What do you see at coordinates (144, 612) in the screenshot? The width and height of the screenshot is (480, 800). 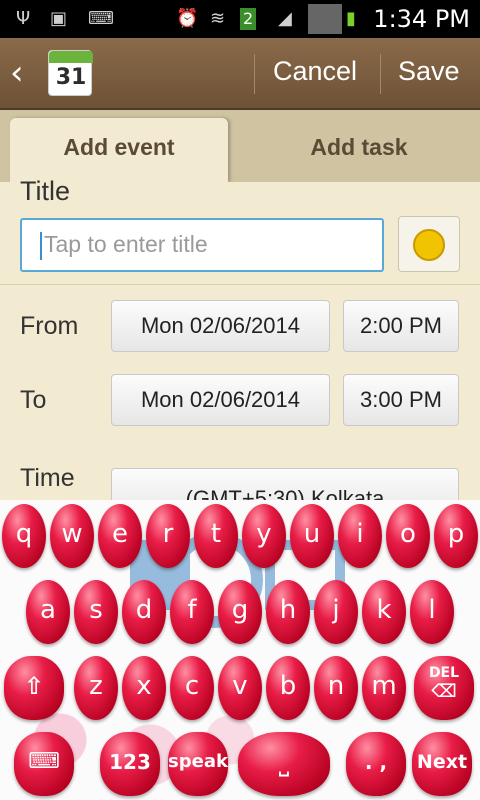 I see `key-d: d` at bounding box center [144, 612].